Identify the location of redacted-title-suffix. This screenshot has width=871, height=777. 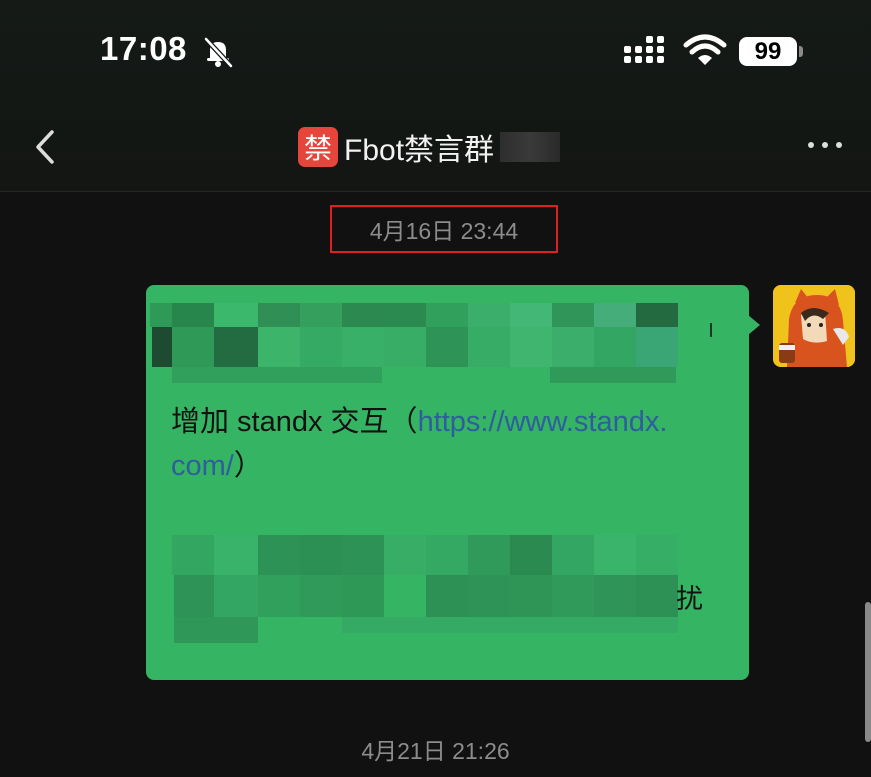
(530, 147).